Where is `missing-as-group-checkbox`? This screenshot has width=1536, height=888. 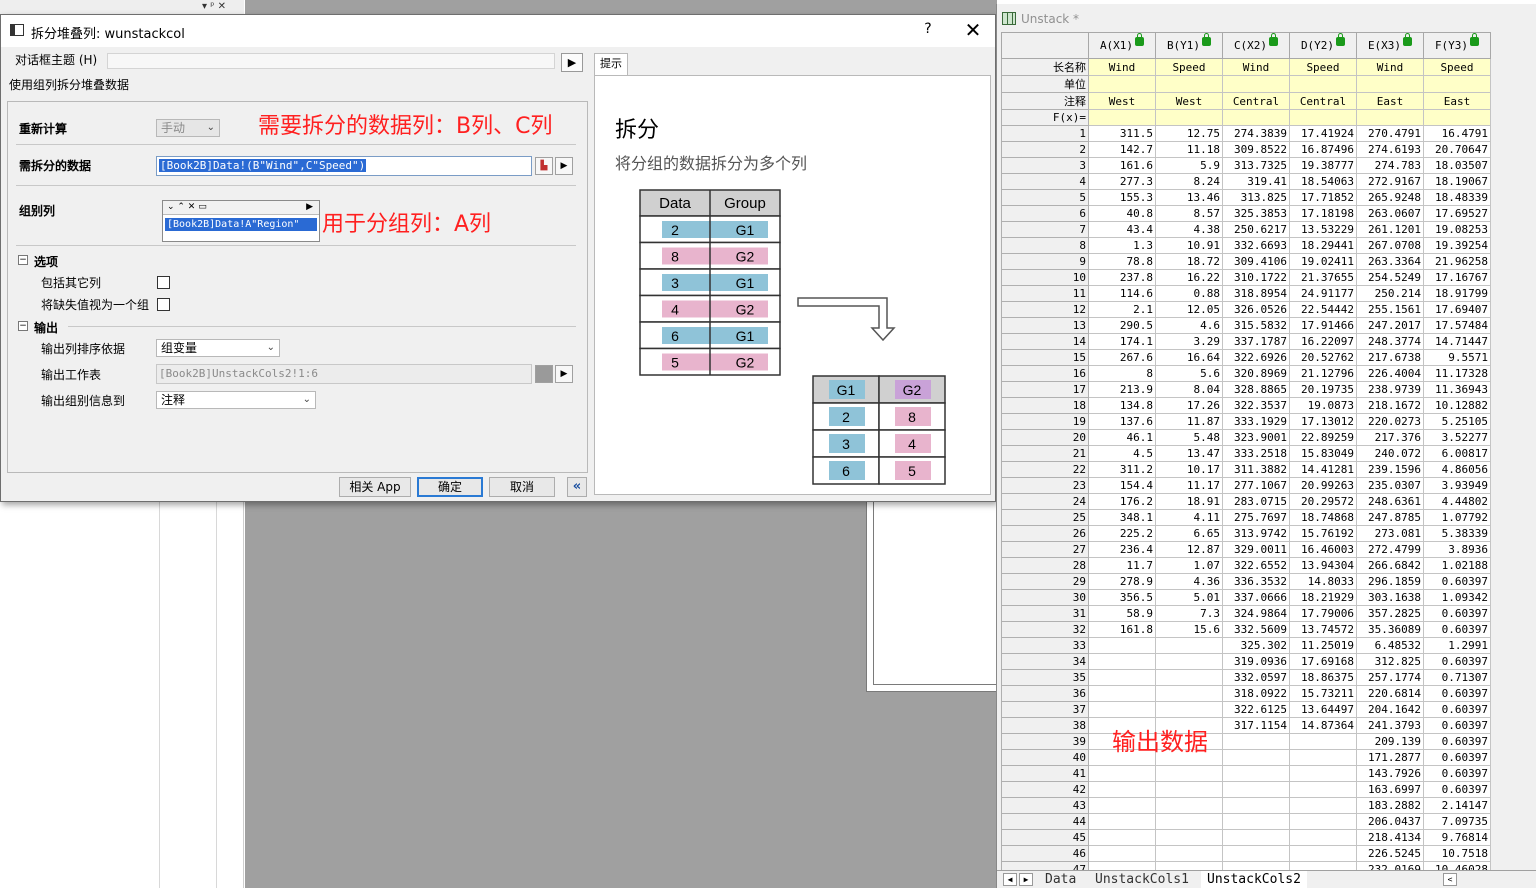 missing-as-group-checkbox is located at coordinates (163, 304).